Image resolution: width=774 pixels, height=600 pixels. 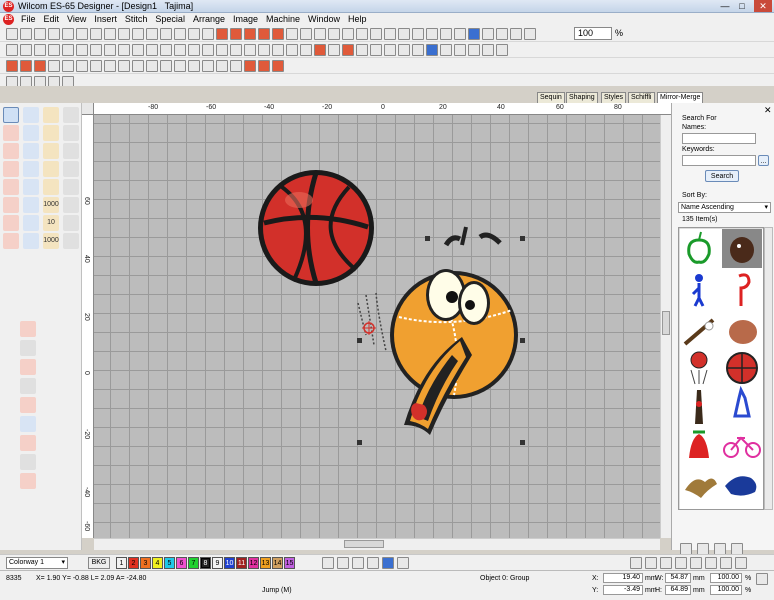 I want to click on stitch-type-icon, so click(x=28, y=367).